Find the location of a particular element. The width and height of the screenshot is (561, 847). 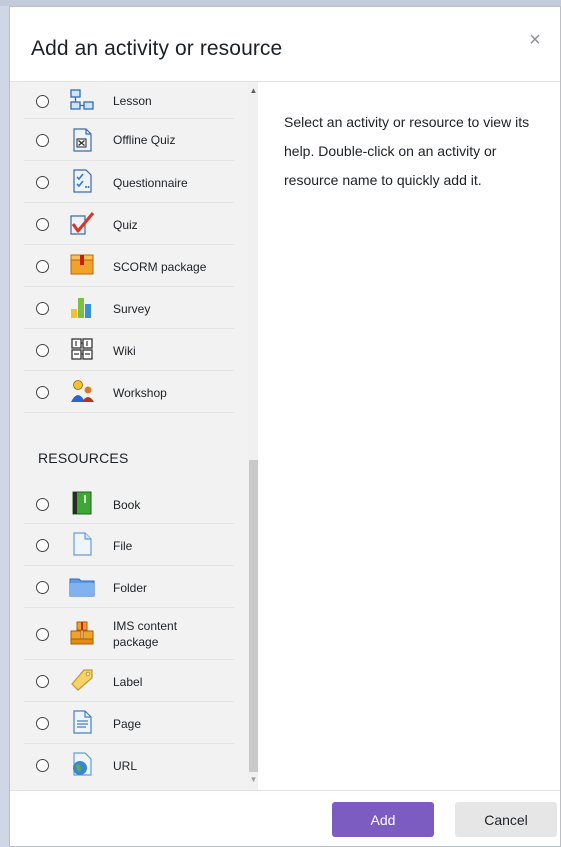

option-url: URL is located at coordinates (129, 765).